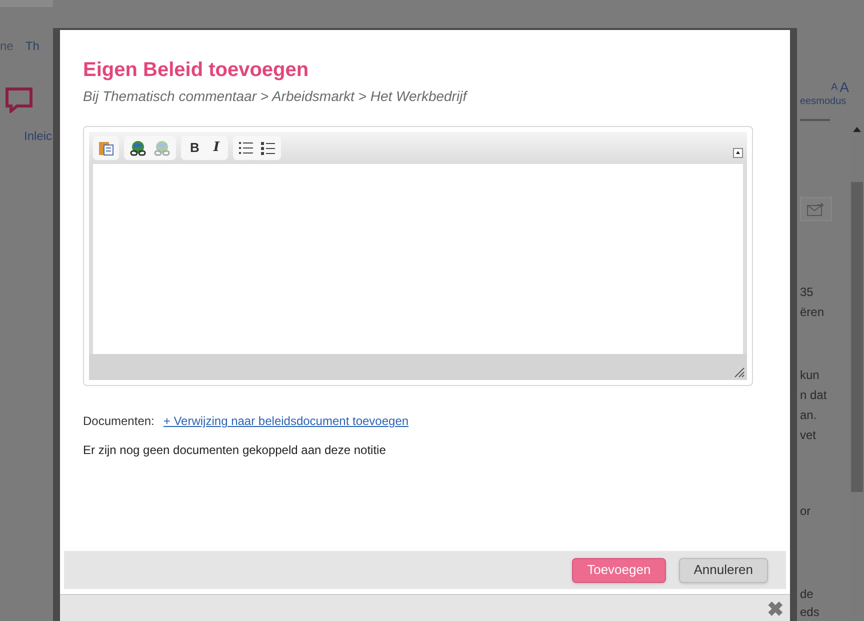 The height and width of the screenshot is (621, 864). I want to click on close-icon: ✖, so click(775, 610).